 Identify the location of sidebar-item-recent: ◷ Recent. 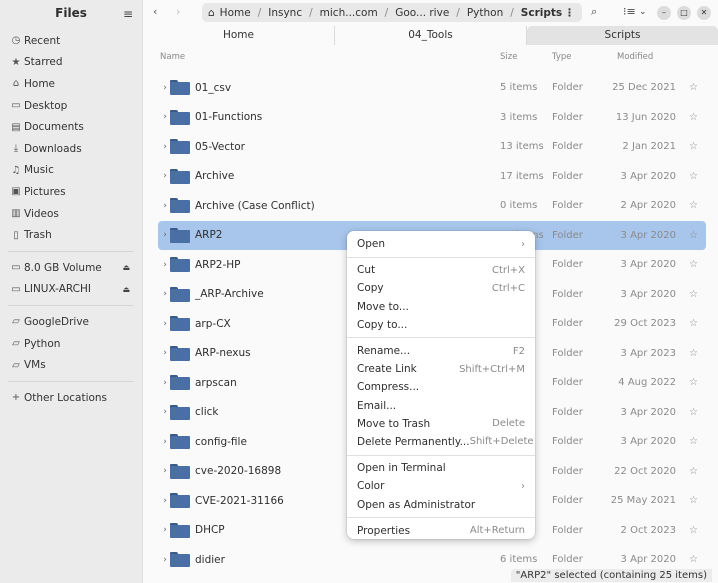
(71, 41).